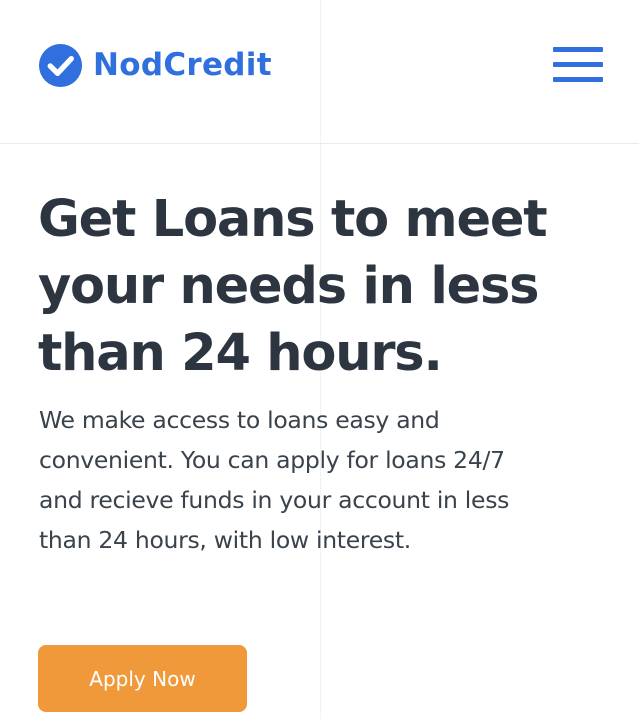 The width and height of the screenshot is (639, 719). Describe the element at coordinates (225, 540) in the screenshot. I see `hero-description-line: than 24 hours, with low interest.` at that location.